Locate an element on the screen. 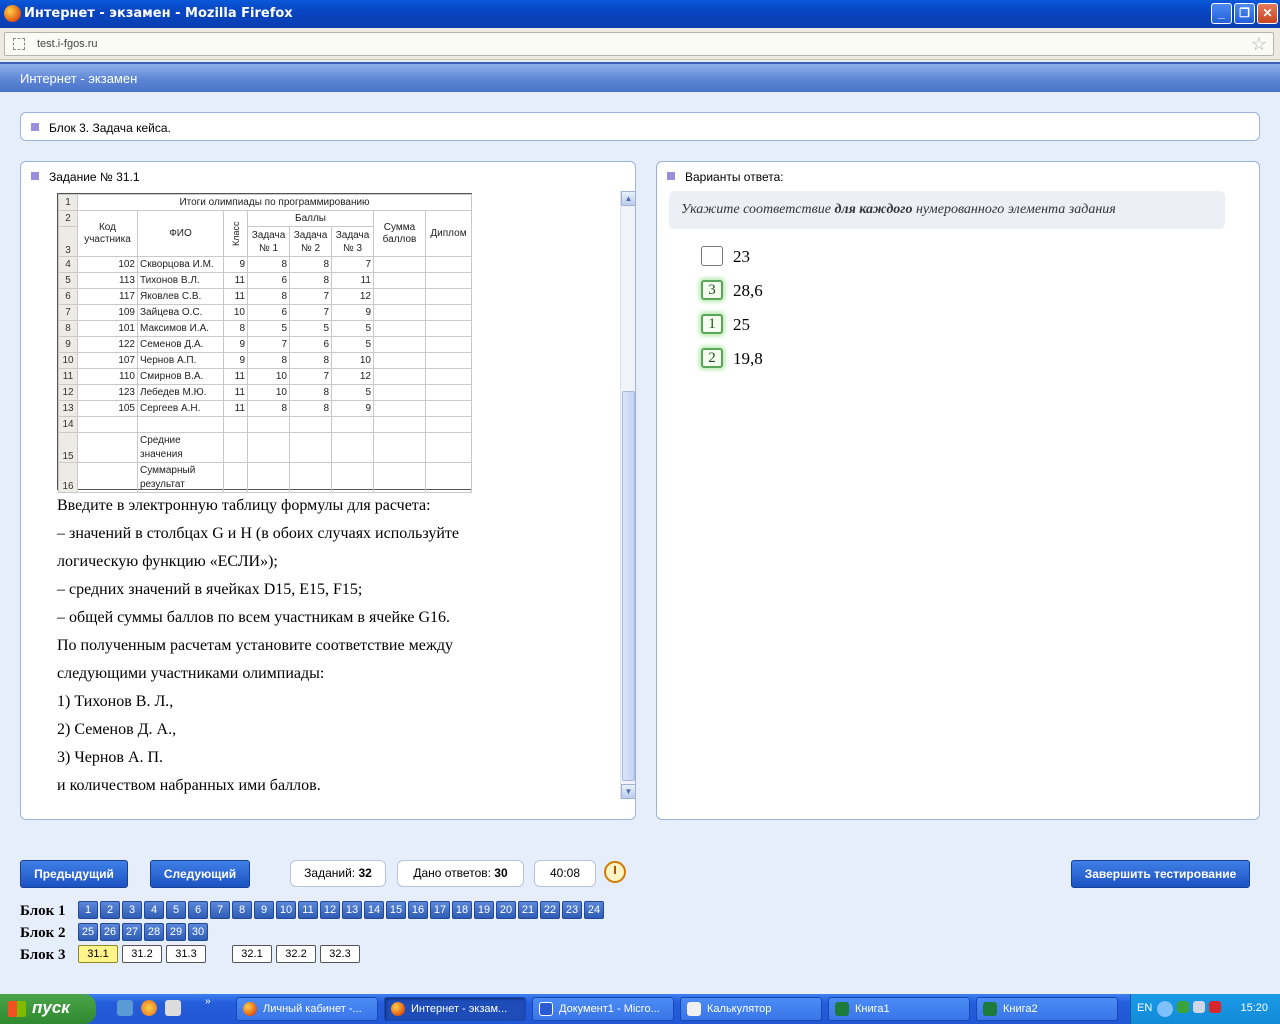  question-button-2: 2 is located at coordinates (110, 910).